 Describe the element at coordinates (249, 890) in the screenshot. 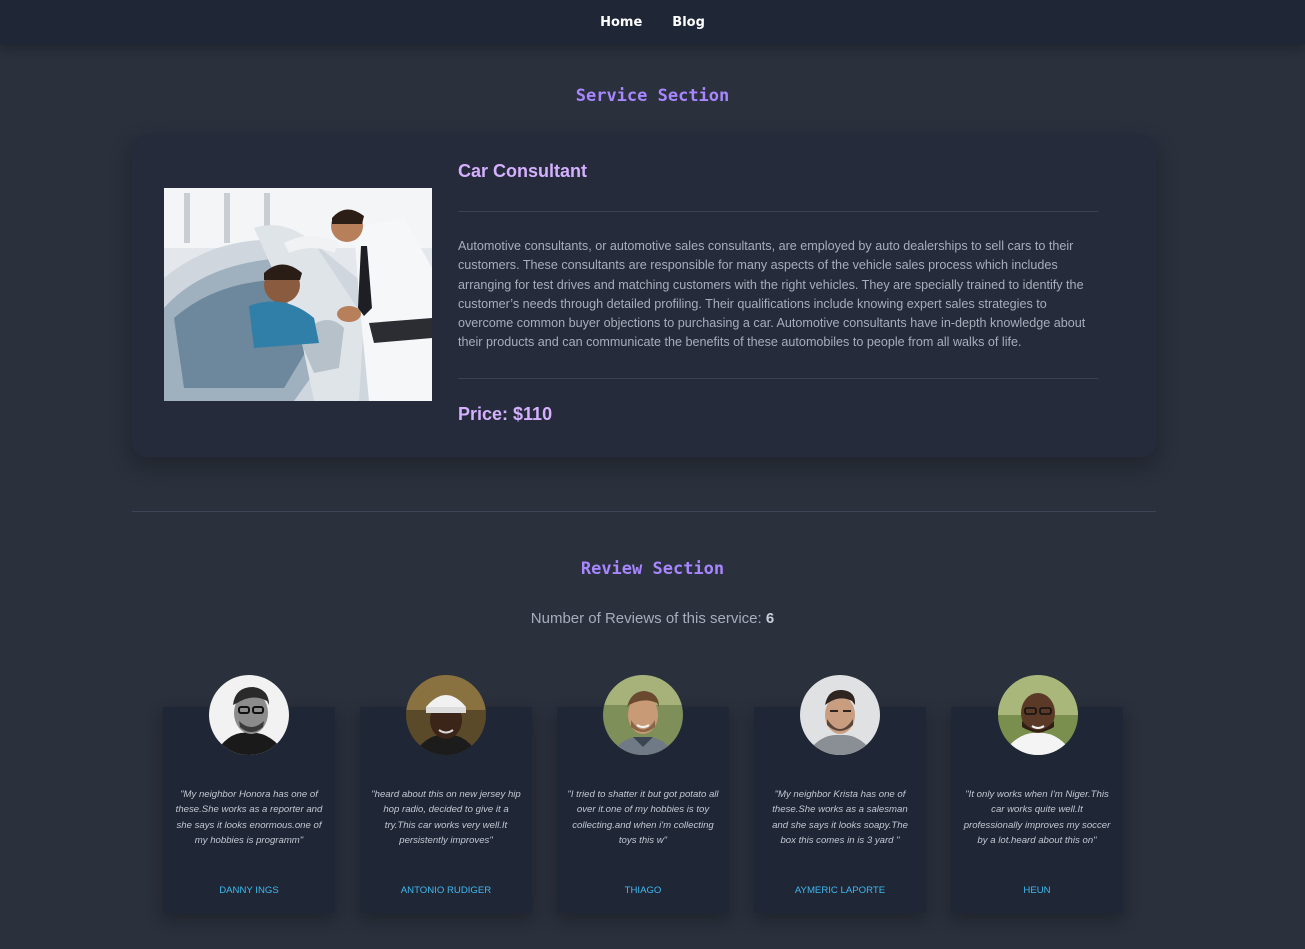

I see `reviewer-name: Danny Ings` at that location.